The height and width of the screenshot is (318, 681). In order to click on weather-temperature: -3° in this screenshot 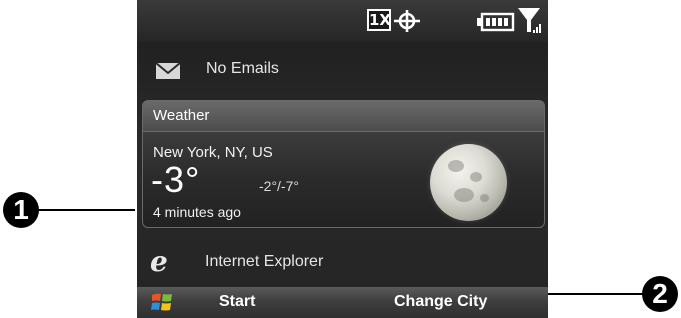, I will do `click(176, 179)`.